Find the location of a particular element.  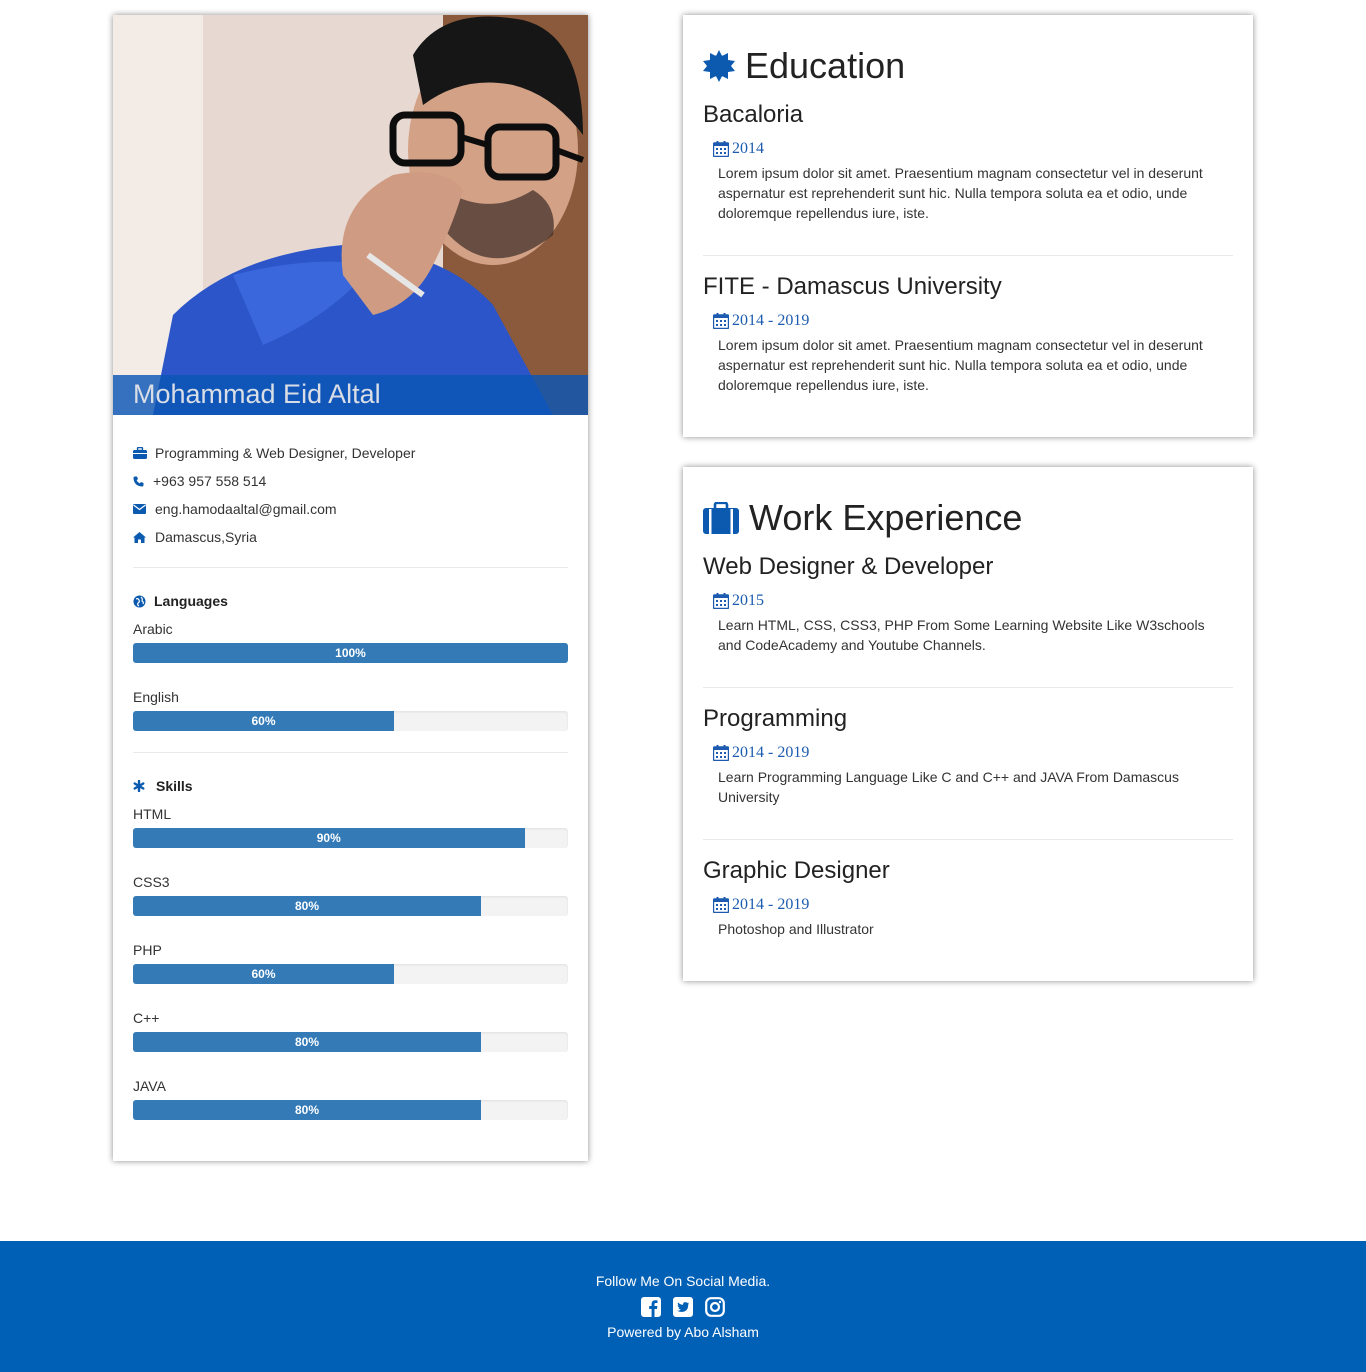

footer-follow-text: Follow Me On Social Media. is located at coordinates (683, 1281).